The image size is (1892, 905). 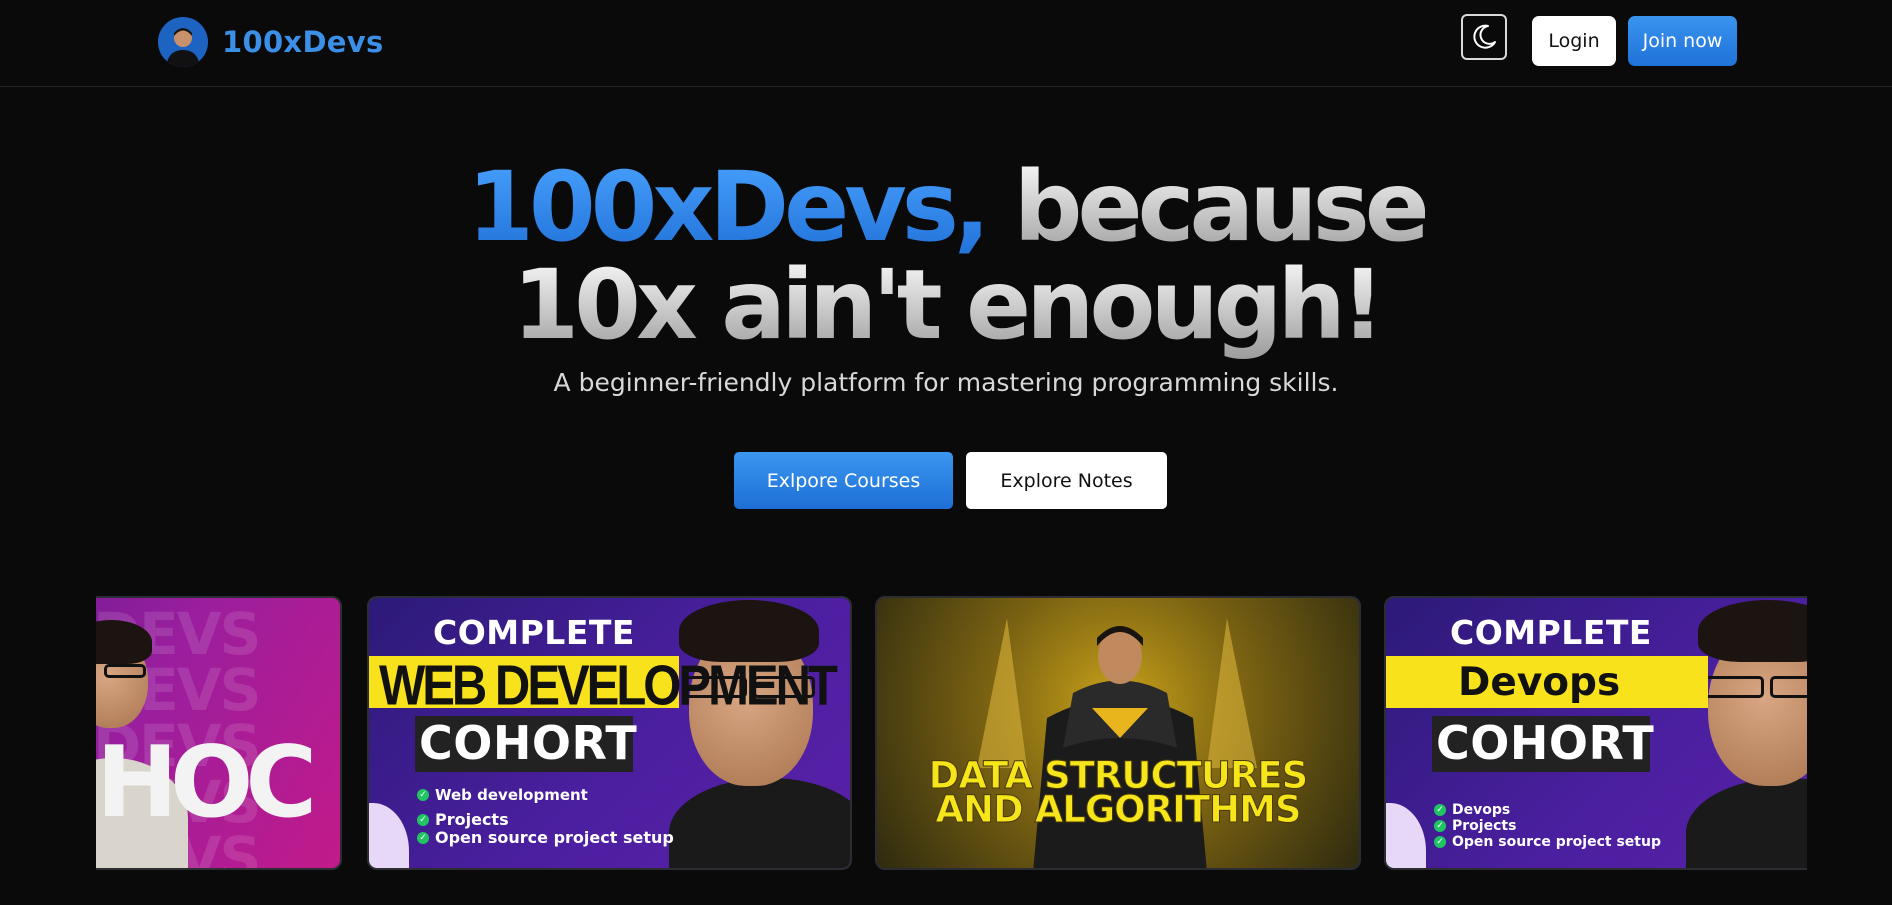 I want to click on user-avatar-icon, so click(x=183, y=42).